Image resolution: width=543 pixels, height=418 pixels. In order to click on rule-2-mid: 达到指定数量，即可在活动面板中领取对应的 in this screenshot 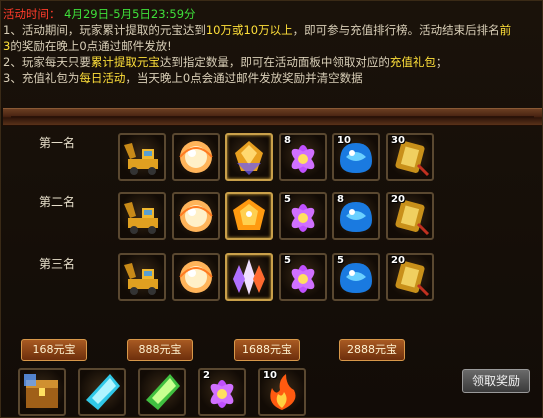, I will do `click(274, 62)`.